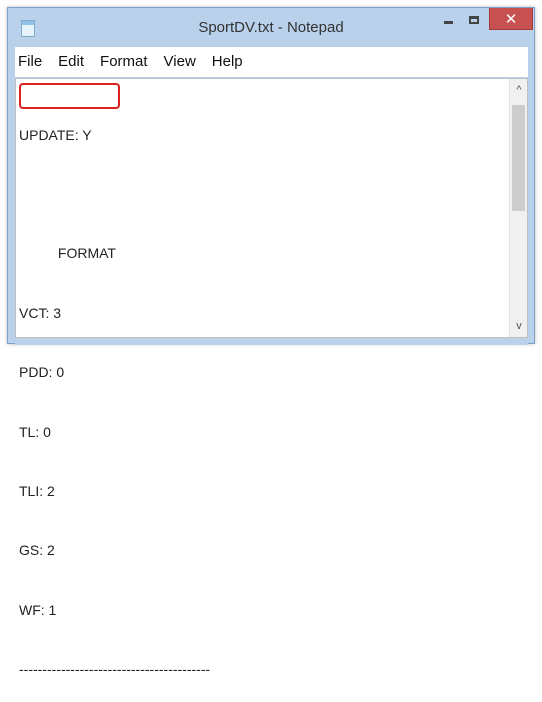 The height and width of the screenshot is (702, 542). I want to click on text-line: WF: 1, so click(38, 609).